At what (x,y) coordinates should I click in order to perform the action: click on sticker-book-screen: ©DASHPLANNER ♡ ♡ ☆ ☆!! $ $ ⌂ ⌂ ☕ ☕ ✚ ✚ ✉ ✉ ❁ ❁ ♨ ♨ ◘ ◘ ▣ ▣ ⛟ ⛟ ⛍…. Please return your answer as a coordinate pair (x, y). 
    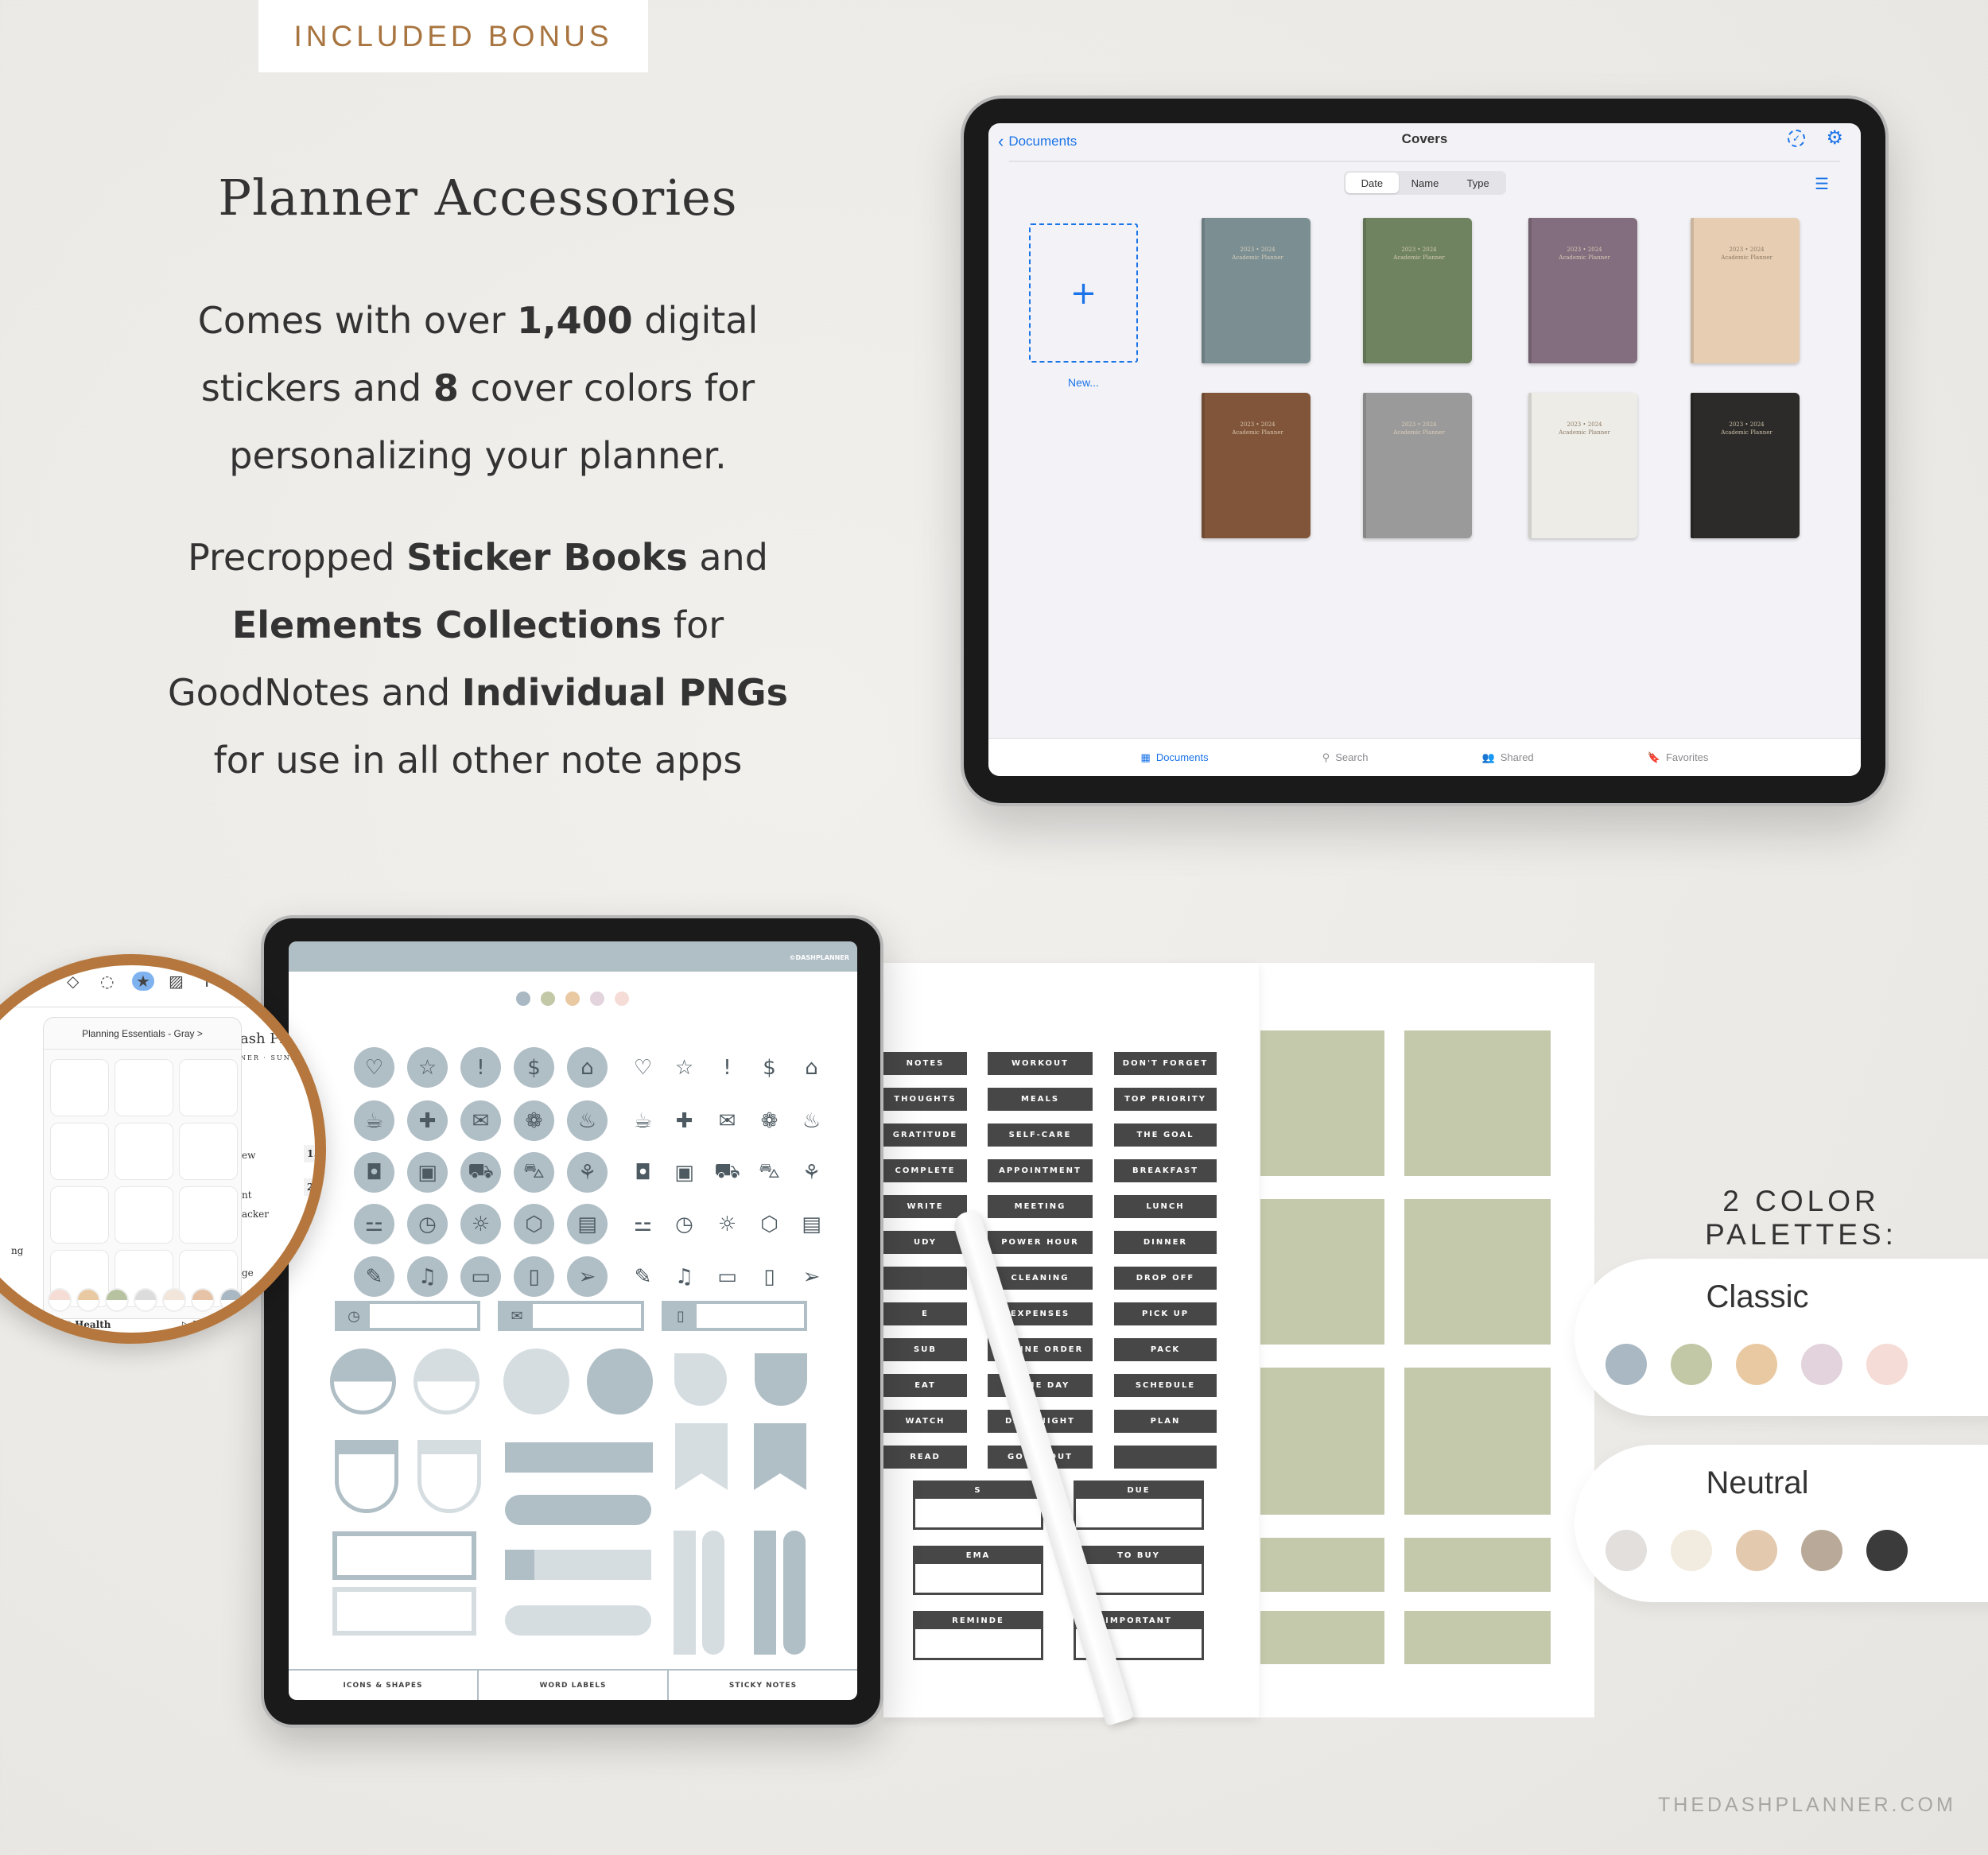
    Looking at the image, I should click on (573, 1320).